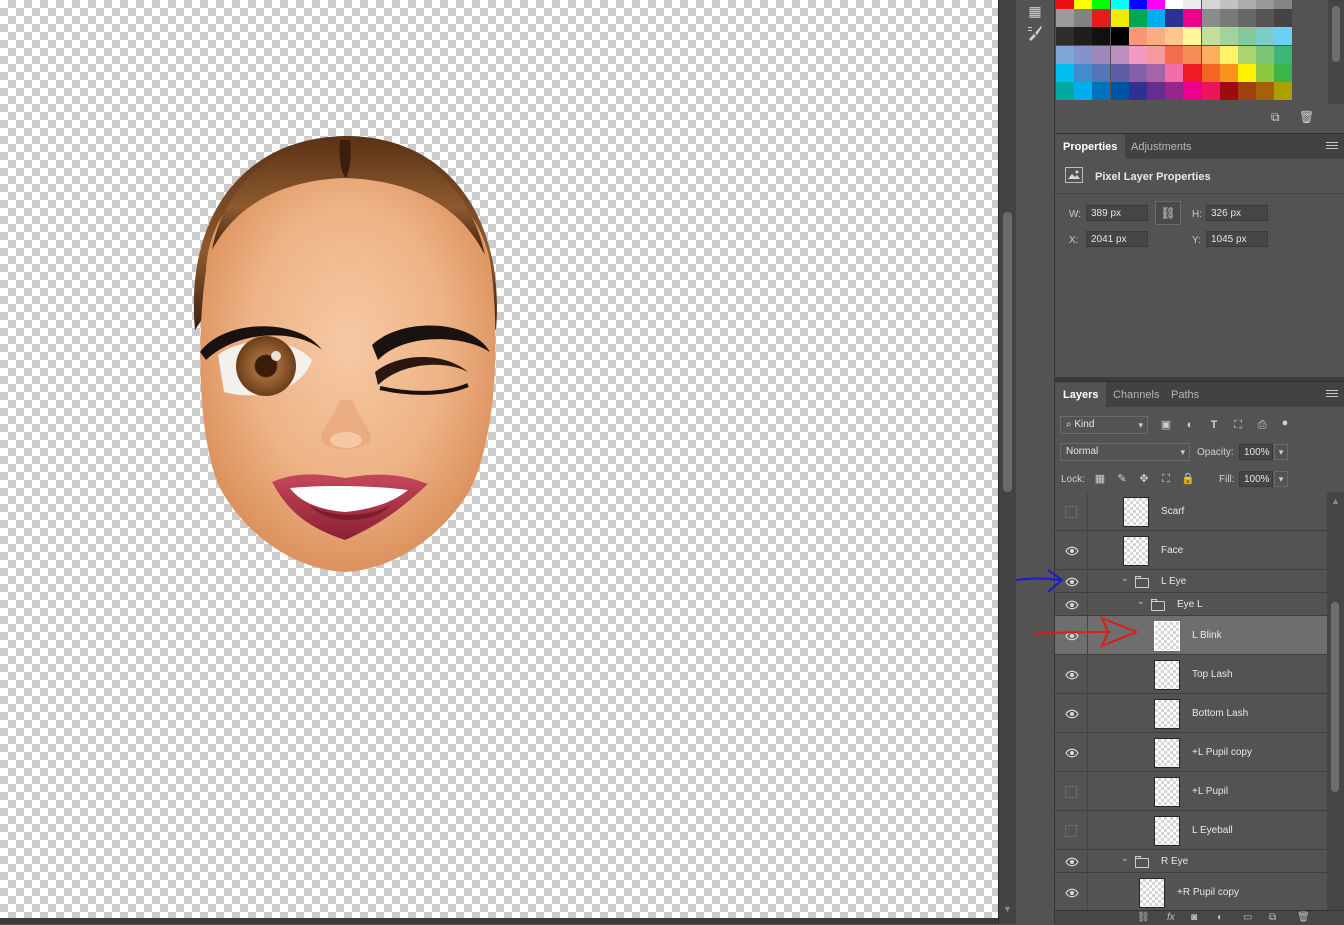 Image resolution: width=1344 pixels, height=925 pixels. What do you see at coordinates (1191, 861) in the screenshot?
I see `layer-group-row: ⌄ R Eye` at bounding box center [1191, 861].